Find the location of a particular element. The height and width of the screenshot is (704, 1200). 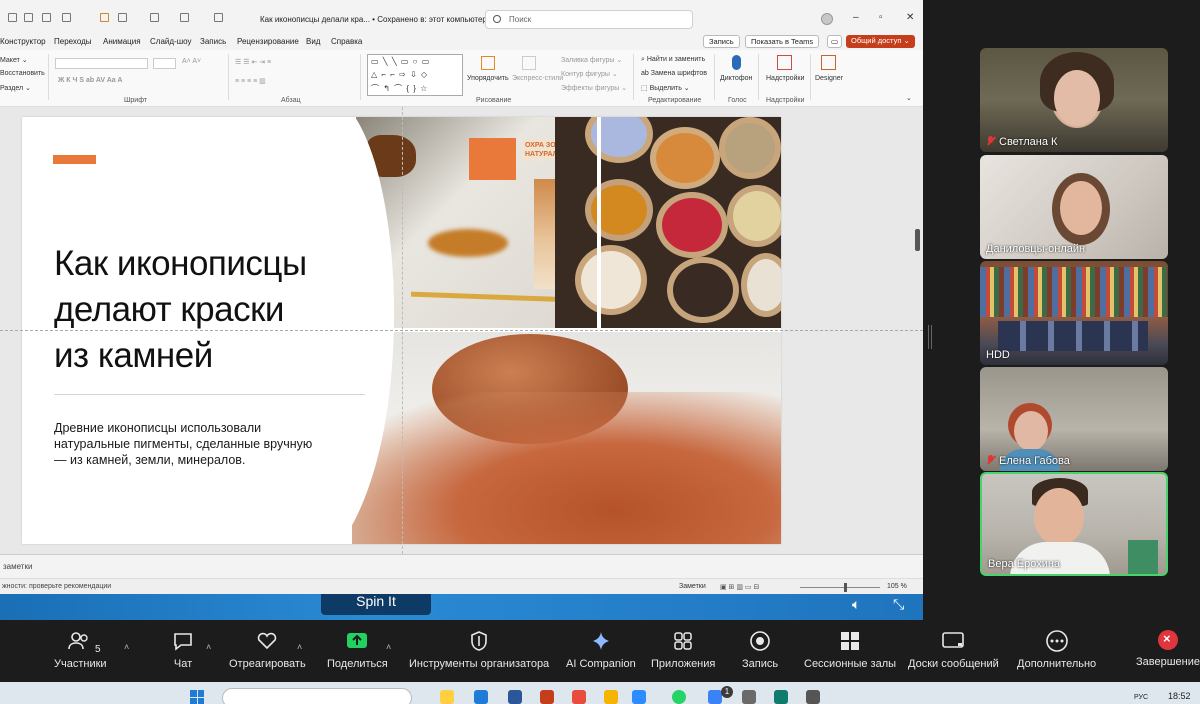

chat-button: Чат is located at coordinates (183, 650).